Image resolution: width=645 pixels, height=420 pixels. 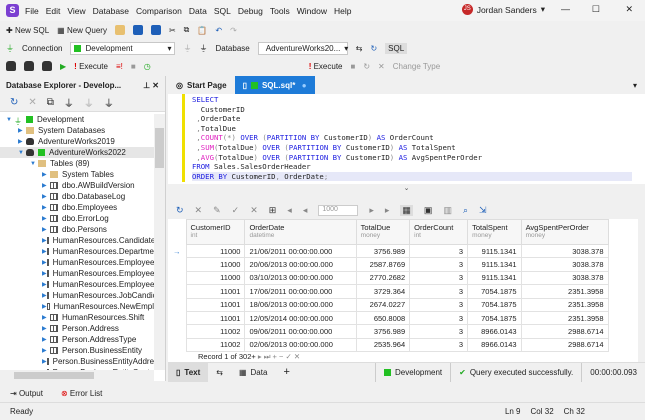 What do you see at coordinates (77, 306) in the screenshot?
I see `tree-item: ▶ HumanResources.NewEmpl` at bounding box center [77, 306].